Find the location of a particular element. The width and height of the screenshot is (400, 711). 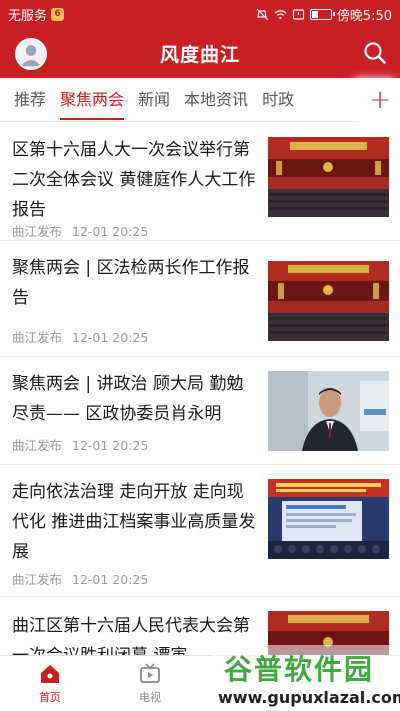

nav-home: 首页 is located at coordinates (50, 683).